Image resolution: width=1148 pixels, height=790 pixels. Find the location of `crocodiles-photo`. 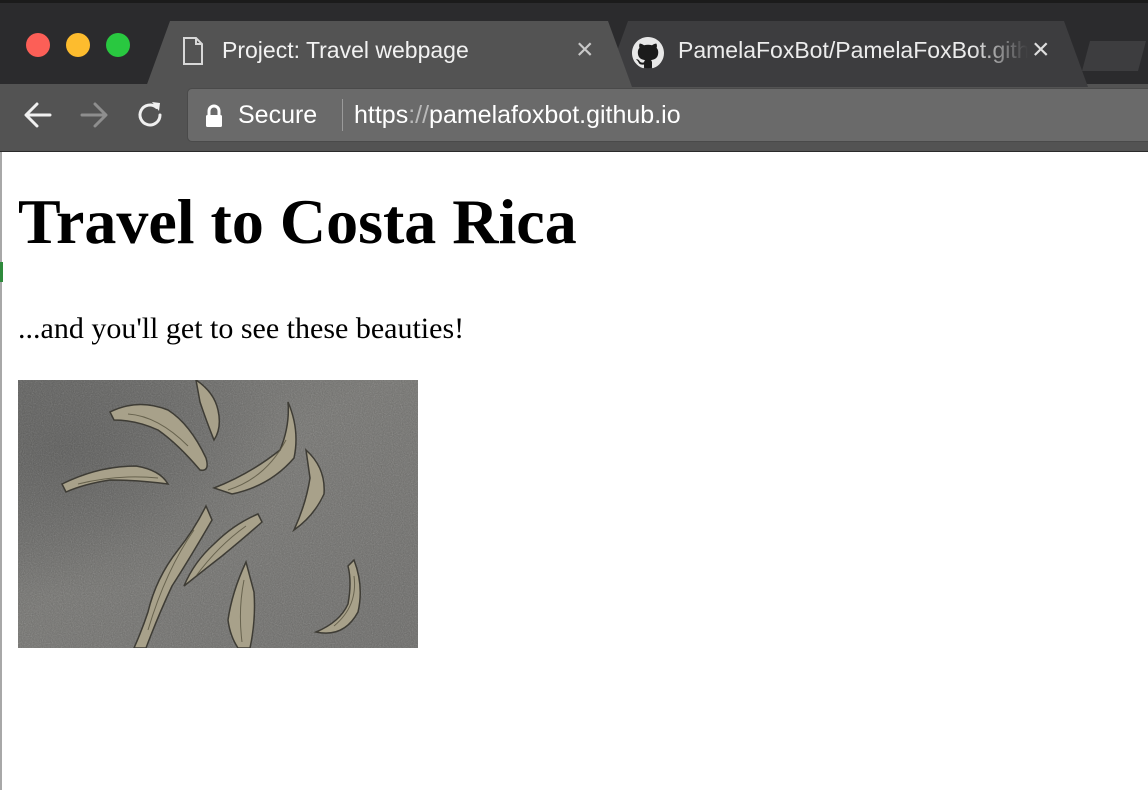

crocodiles-photo is located at coordinates (218, 514).